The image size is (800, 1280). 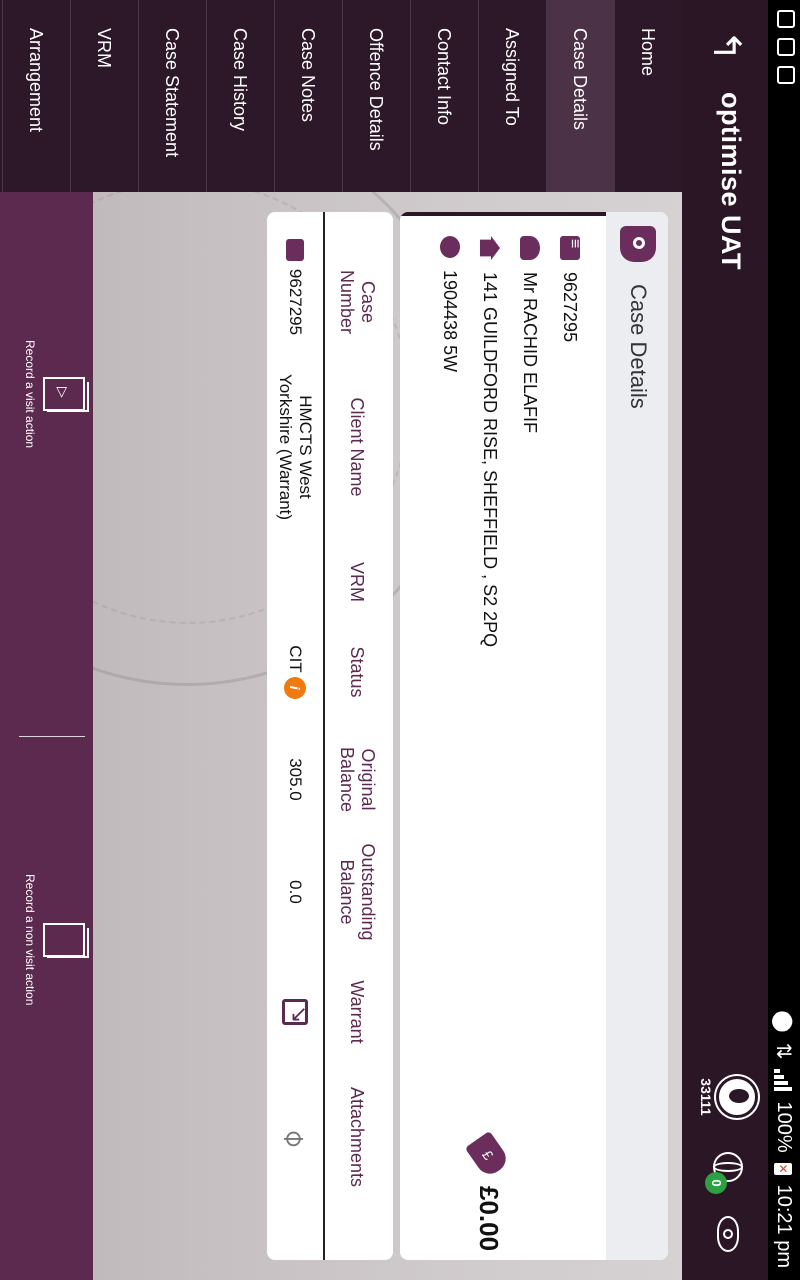 I want to click on row-vrm, so click(x=295, y=582).